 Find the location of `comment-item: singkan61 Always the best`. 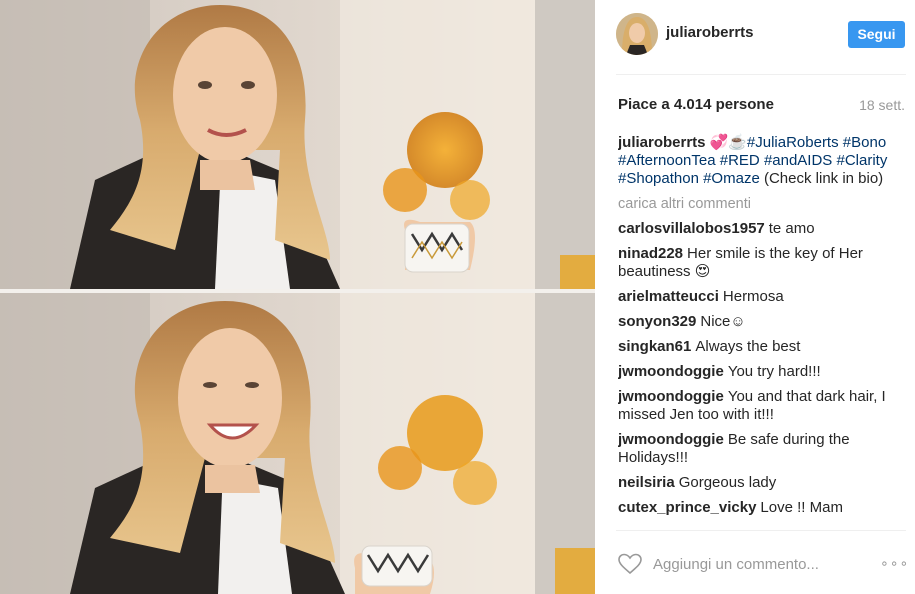

comment-item: singkan61 Always the best is located at coordinates (760, 347).